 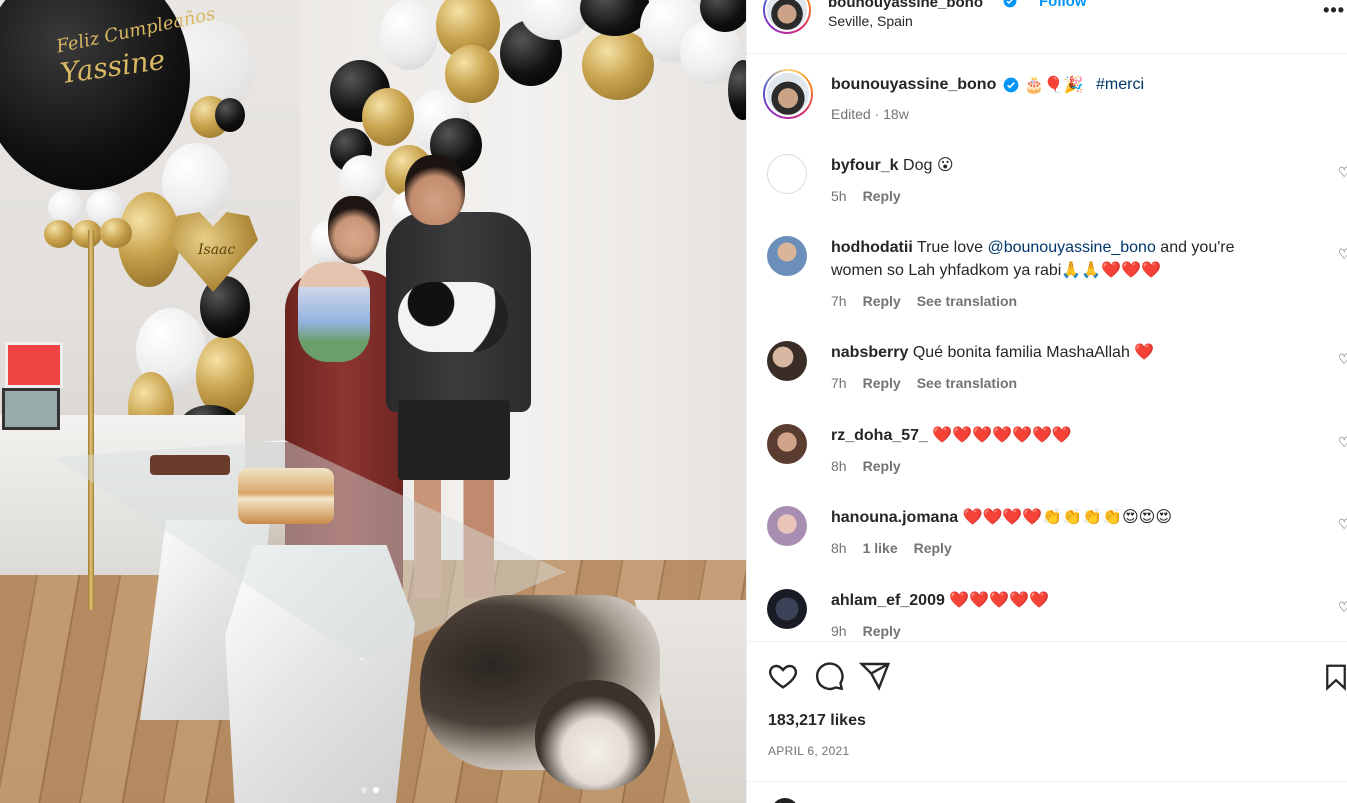 What do you see at coordinates (1334, 677) in the screenshot?
I see `save-bookmark-icon` at bounding box center [1334, 677].